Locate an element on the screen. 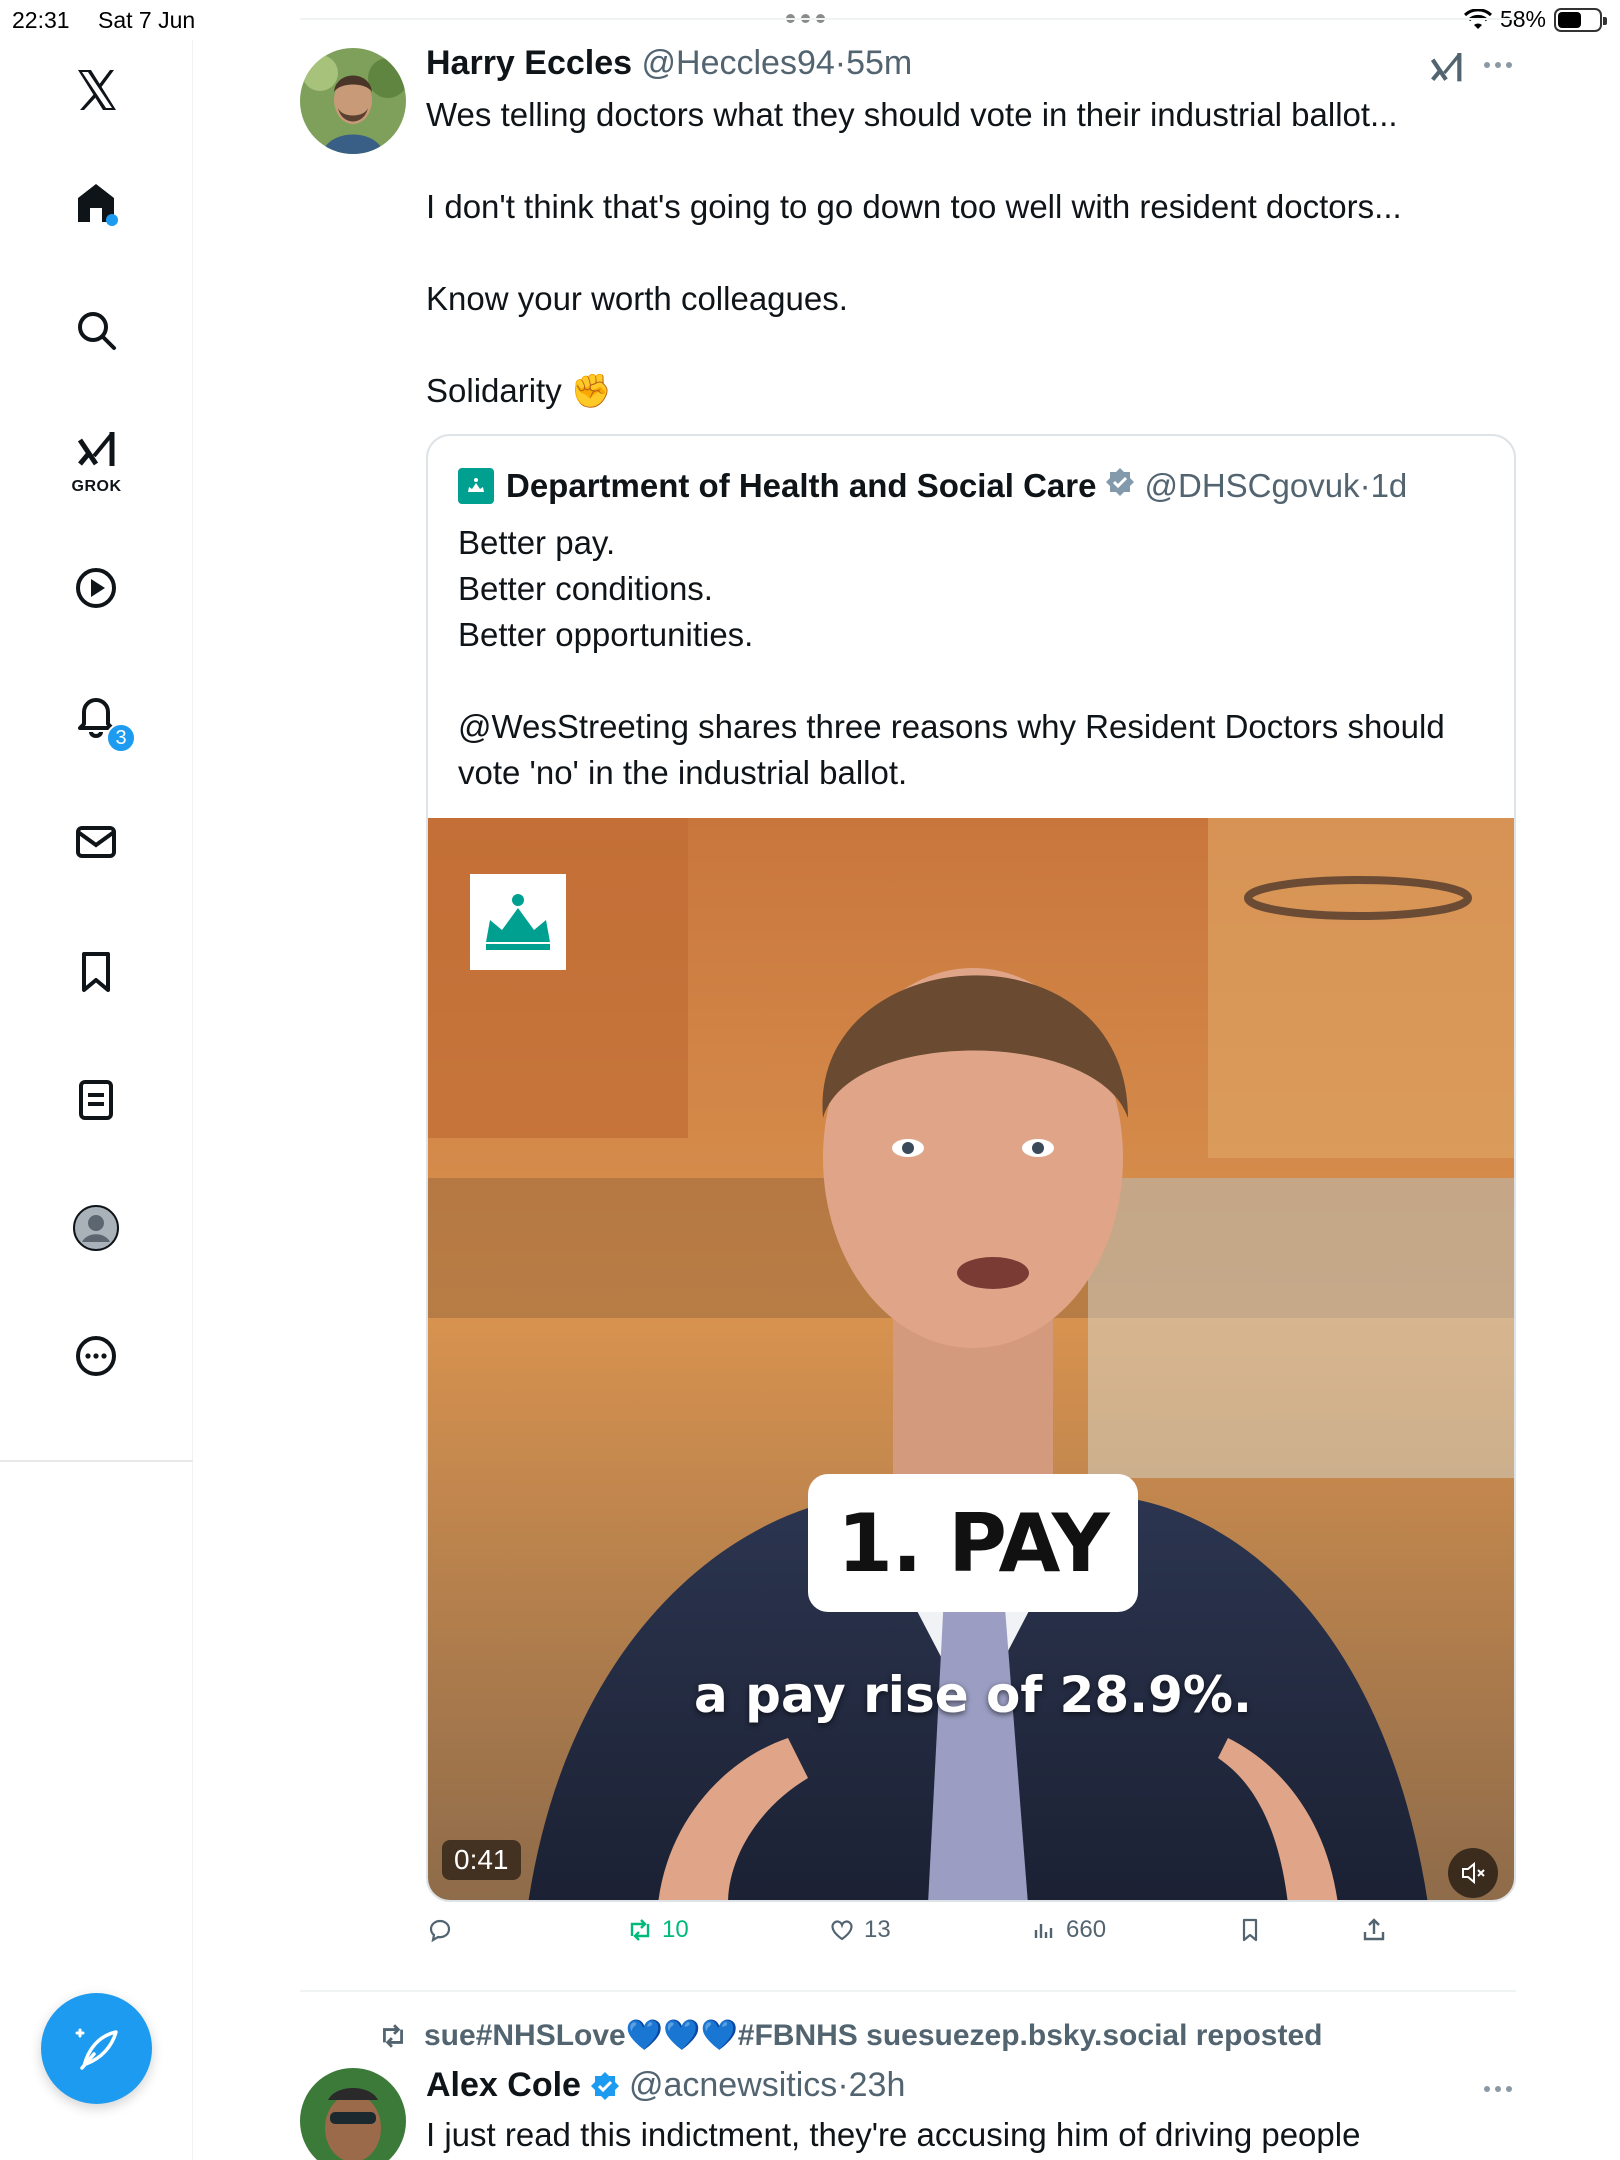 The width and height of the screenshot is (1620, 2160). second-author-avatar is located at coordinates (353, 2114).